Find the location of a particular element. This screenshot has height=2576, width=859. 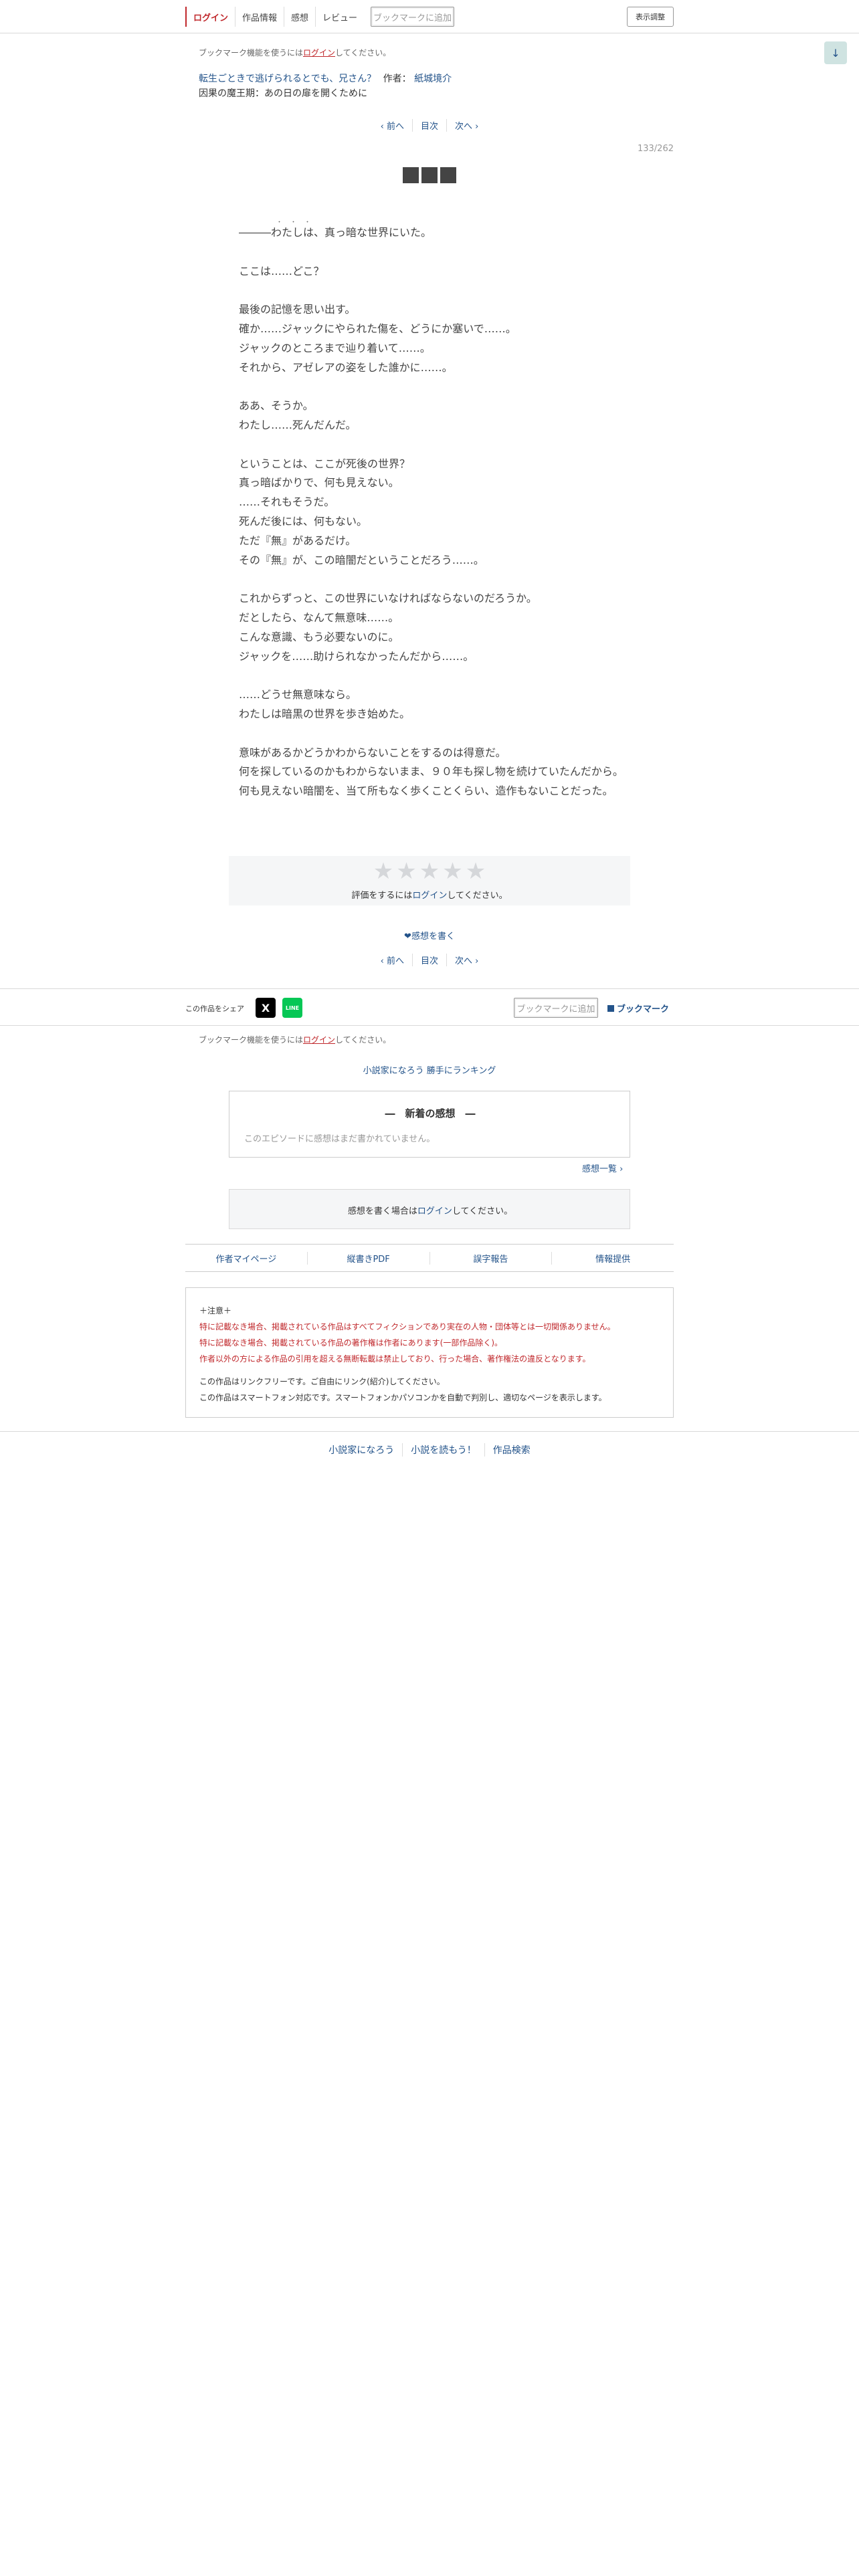

scroll-down-icon: ↓ is located at coordinates (835, 53).